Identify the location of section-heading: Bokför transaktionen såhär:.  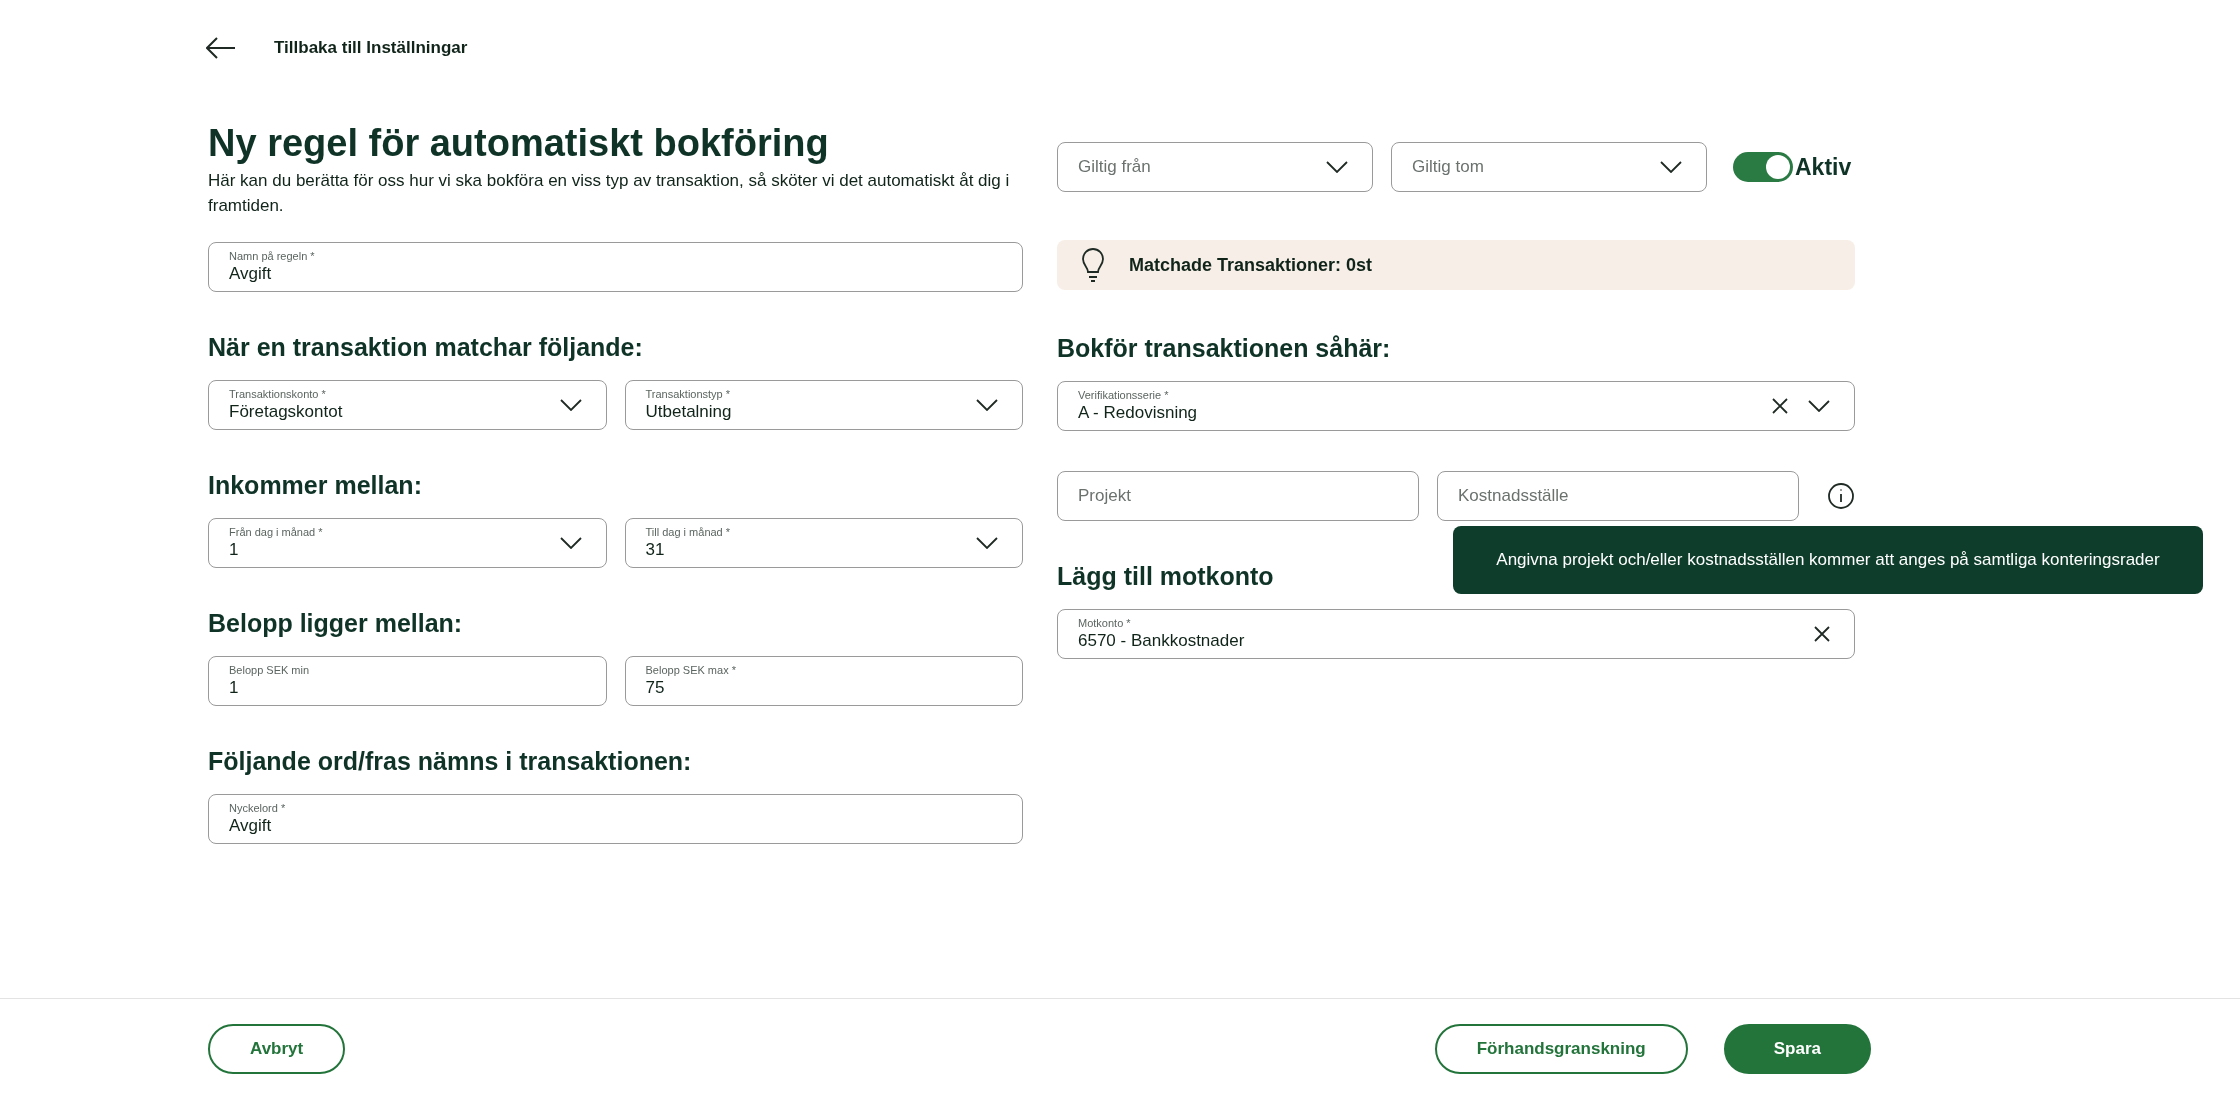
(1224, 348).